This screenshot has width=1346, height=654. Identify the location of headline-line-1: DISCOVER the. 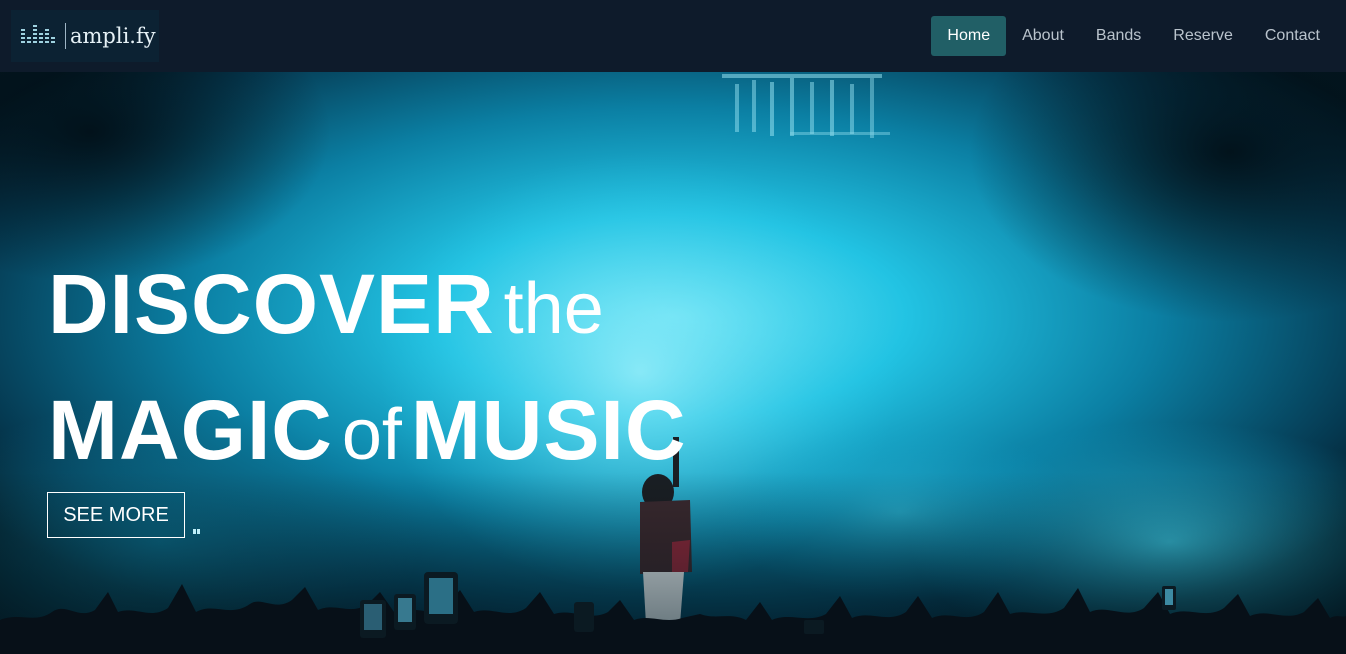
(367, 313).